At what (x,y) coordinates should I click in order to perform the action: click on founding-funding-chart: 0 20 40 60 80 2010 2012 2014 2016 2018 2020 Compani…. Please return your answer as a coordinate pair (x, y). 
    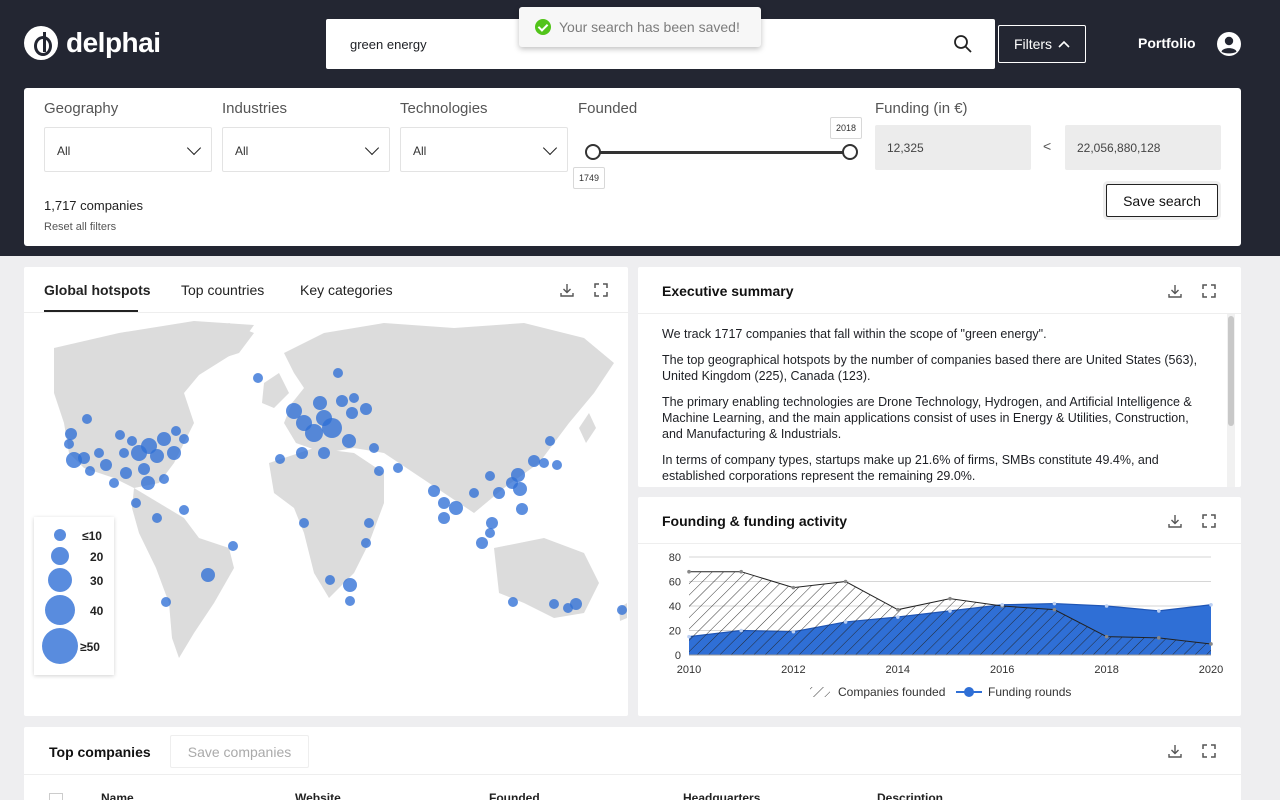
    Looking at the image, I should click on (939, 630).